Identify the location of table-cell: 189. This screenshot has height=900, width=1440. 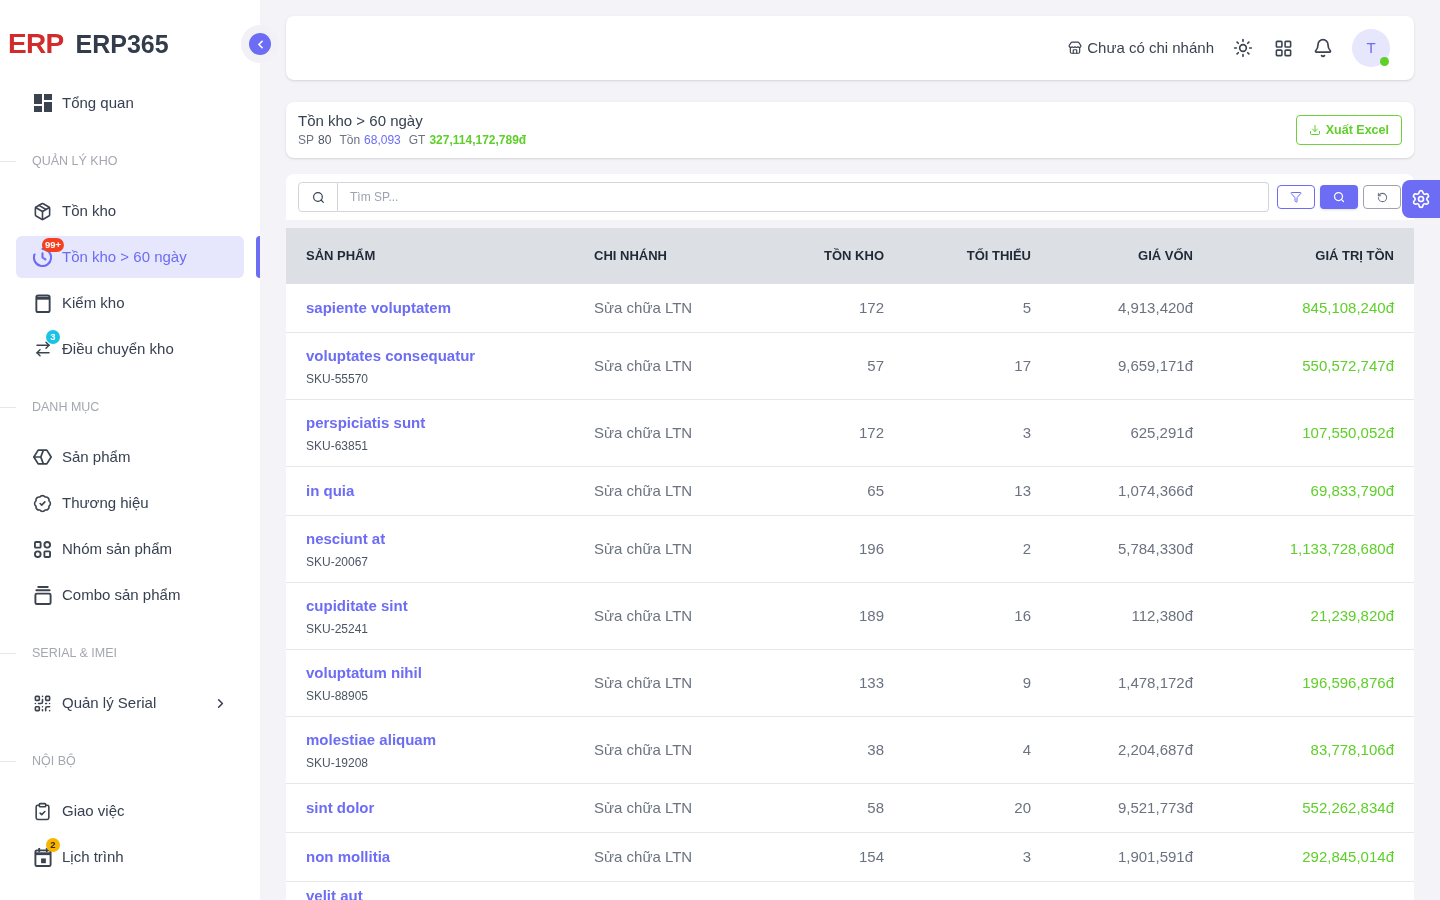
(871, 615).